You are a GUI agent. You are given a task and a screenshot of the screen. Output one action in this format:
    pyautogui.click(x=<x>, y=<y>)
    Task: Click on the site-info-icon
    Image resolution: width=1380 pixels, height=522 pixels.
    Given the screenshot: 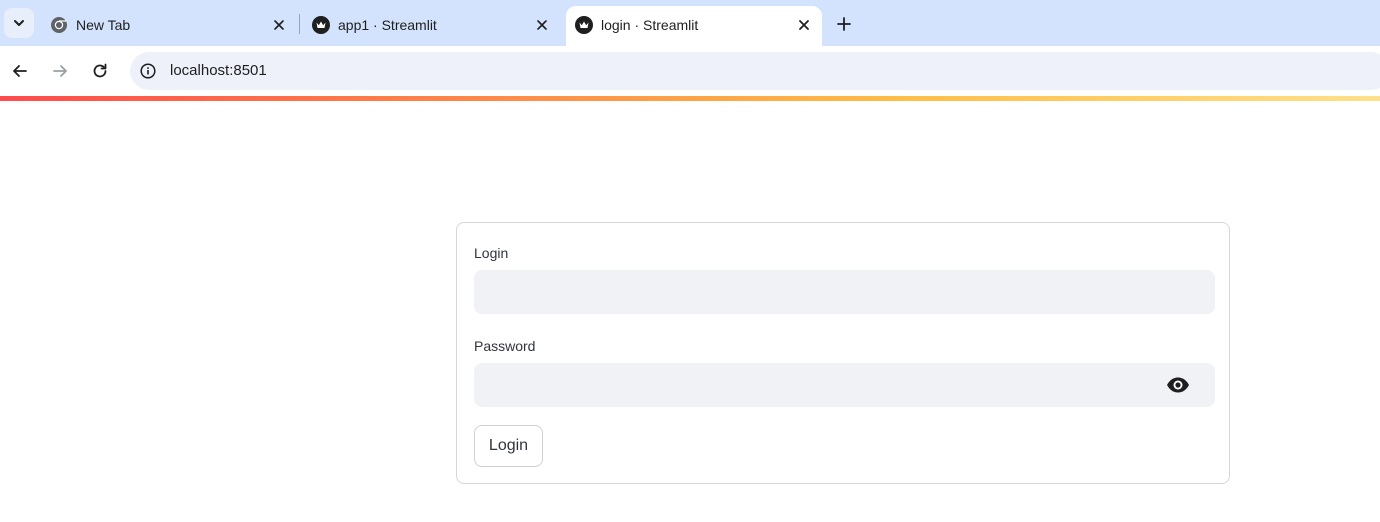 What is the action you would take?
    pyautogui.click(x=148, y=71)
    